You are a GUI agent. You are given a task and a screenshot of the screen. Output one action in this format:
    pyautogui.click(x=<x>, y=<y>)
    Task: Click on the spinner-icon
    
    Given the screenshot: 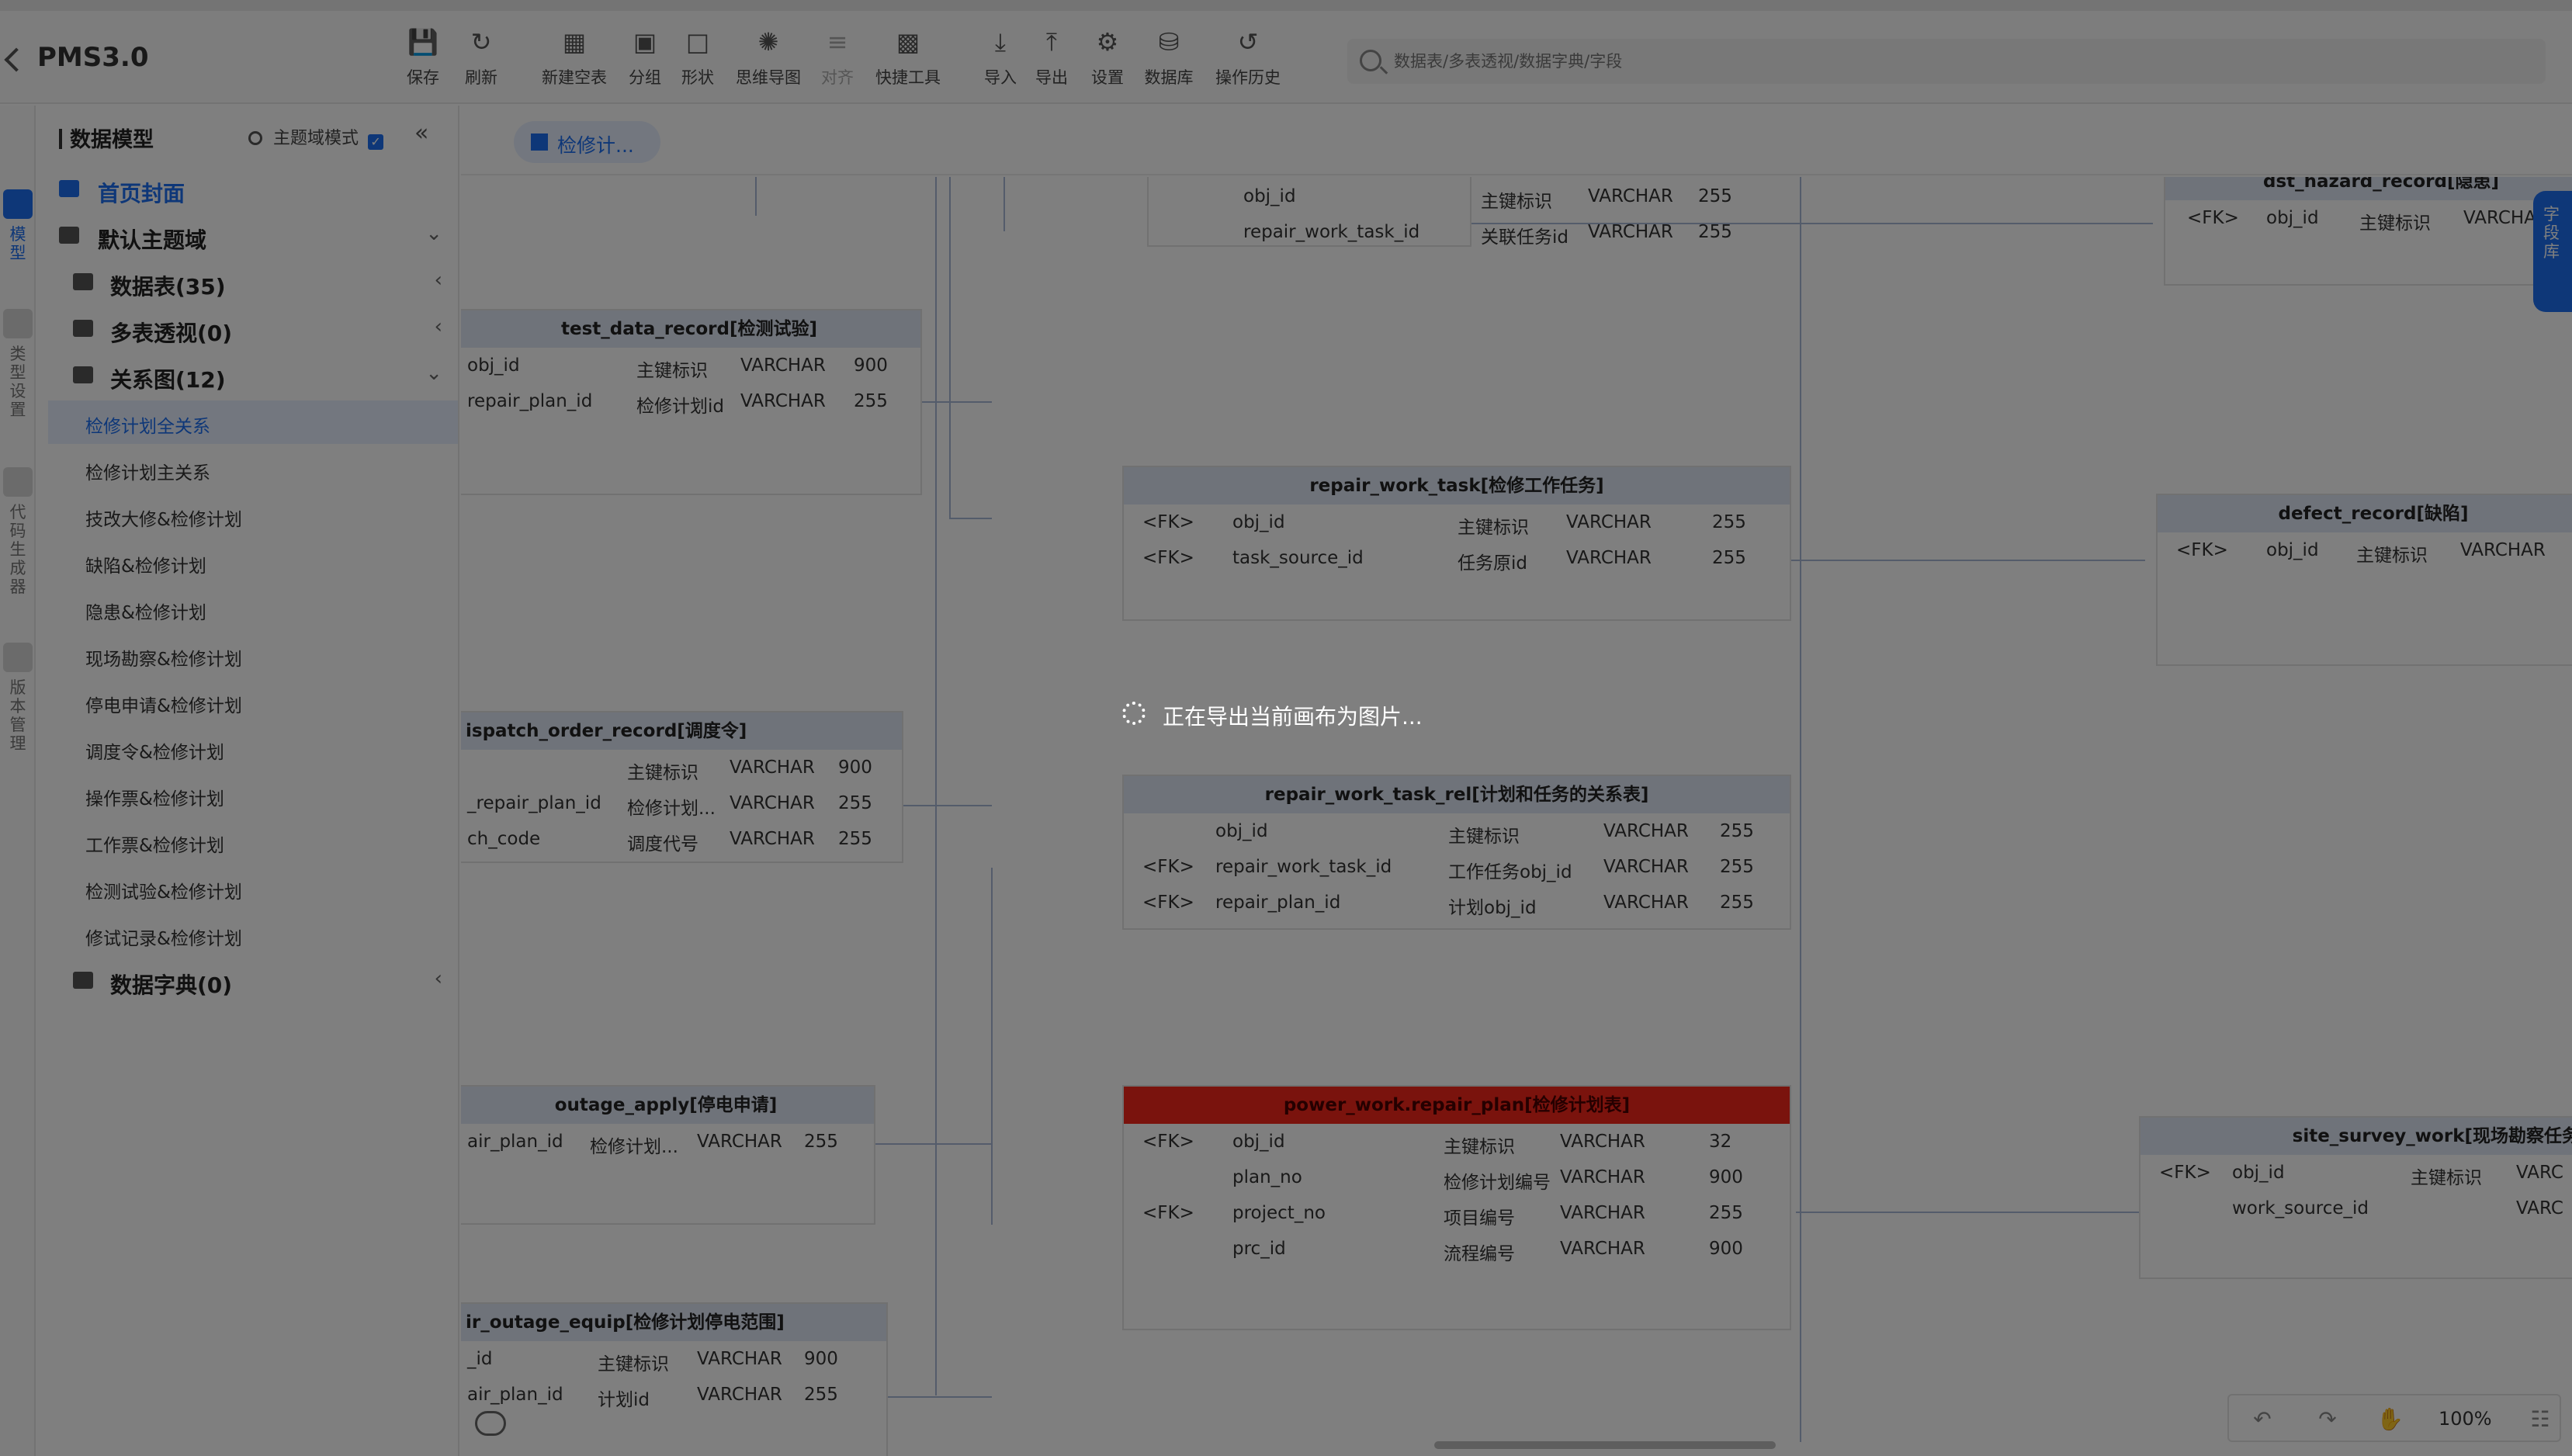 What is the action you would take?
    pyautogui.click(x=1134, y=713)
    